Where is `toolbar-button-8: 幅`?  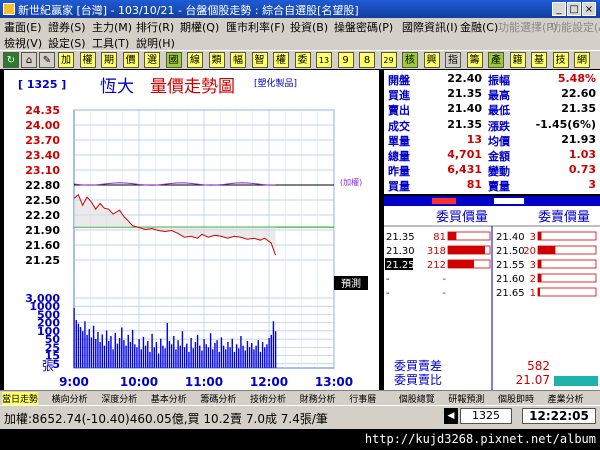 toolbar-button-8: 幅 is located at coordinates (238, 60).